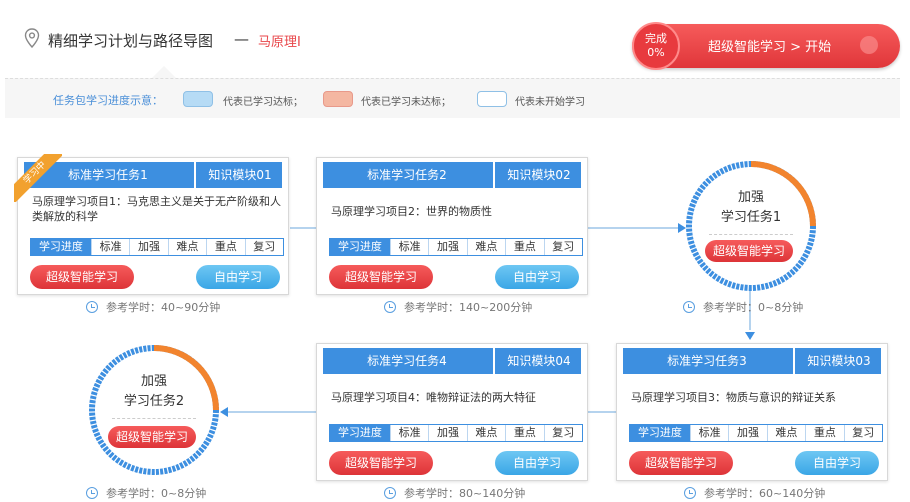 The image size is (910, 502). Describe the element at coordinates (32, 38) in the screenshot. I see `location-pin-icon` at that location.